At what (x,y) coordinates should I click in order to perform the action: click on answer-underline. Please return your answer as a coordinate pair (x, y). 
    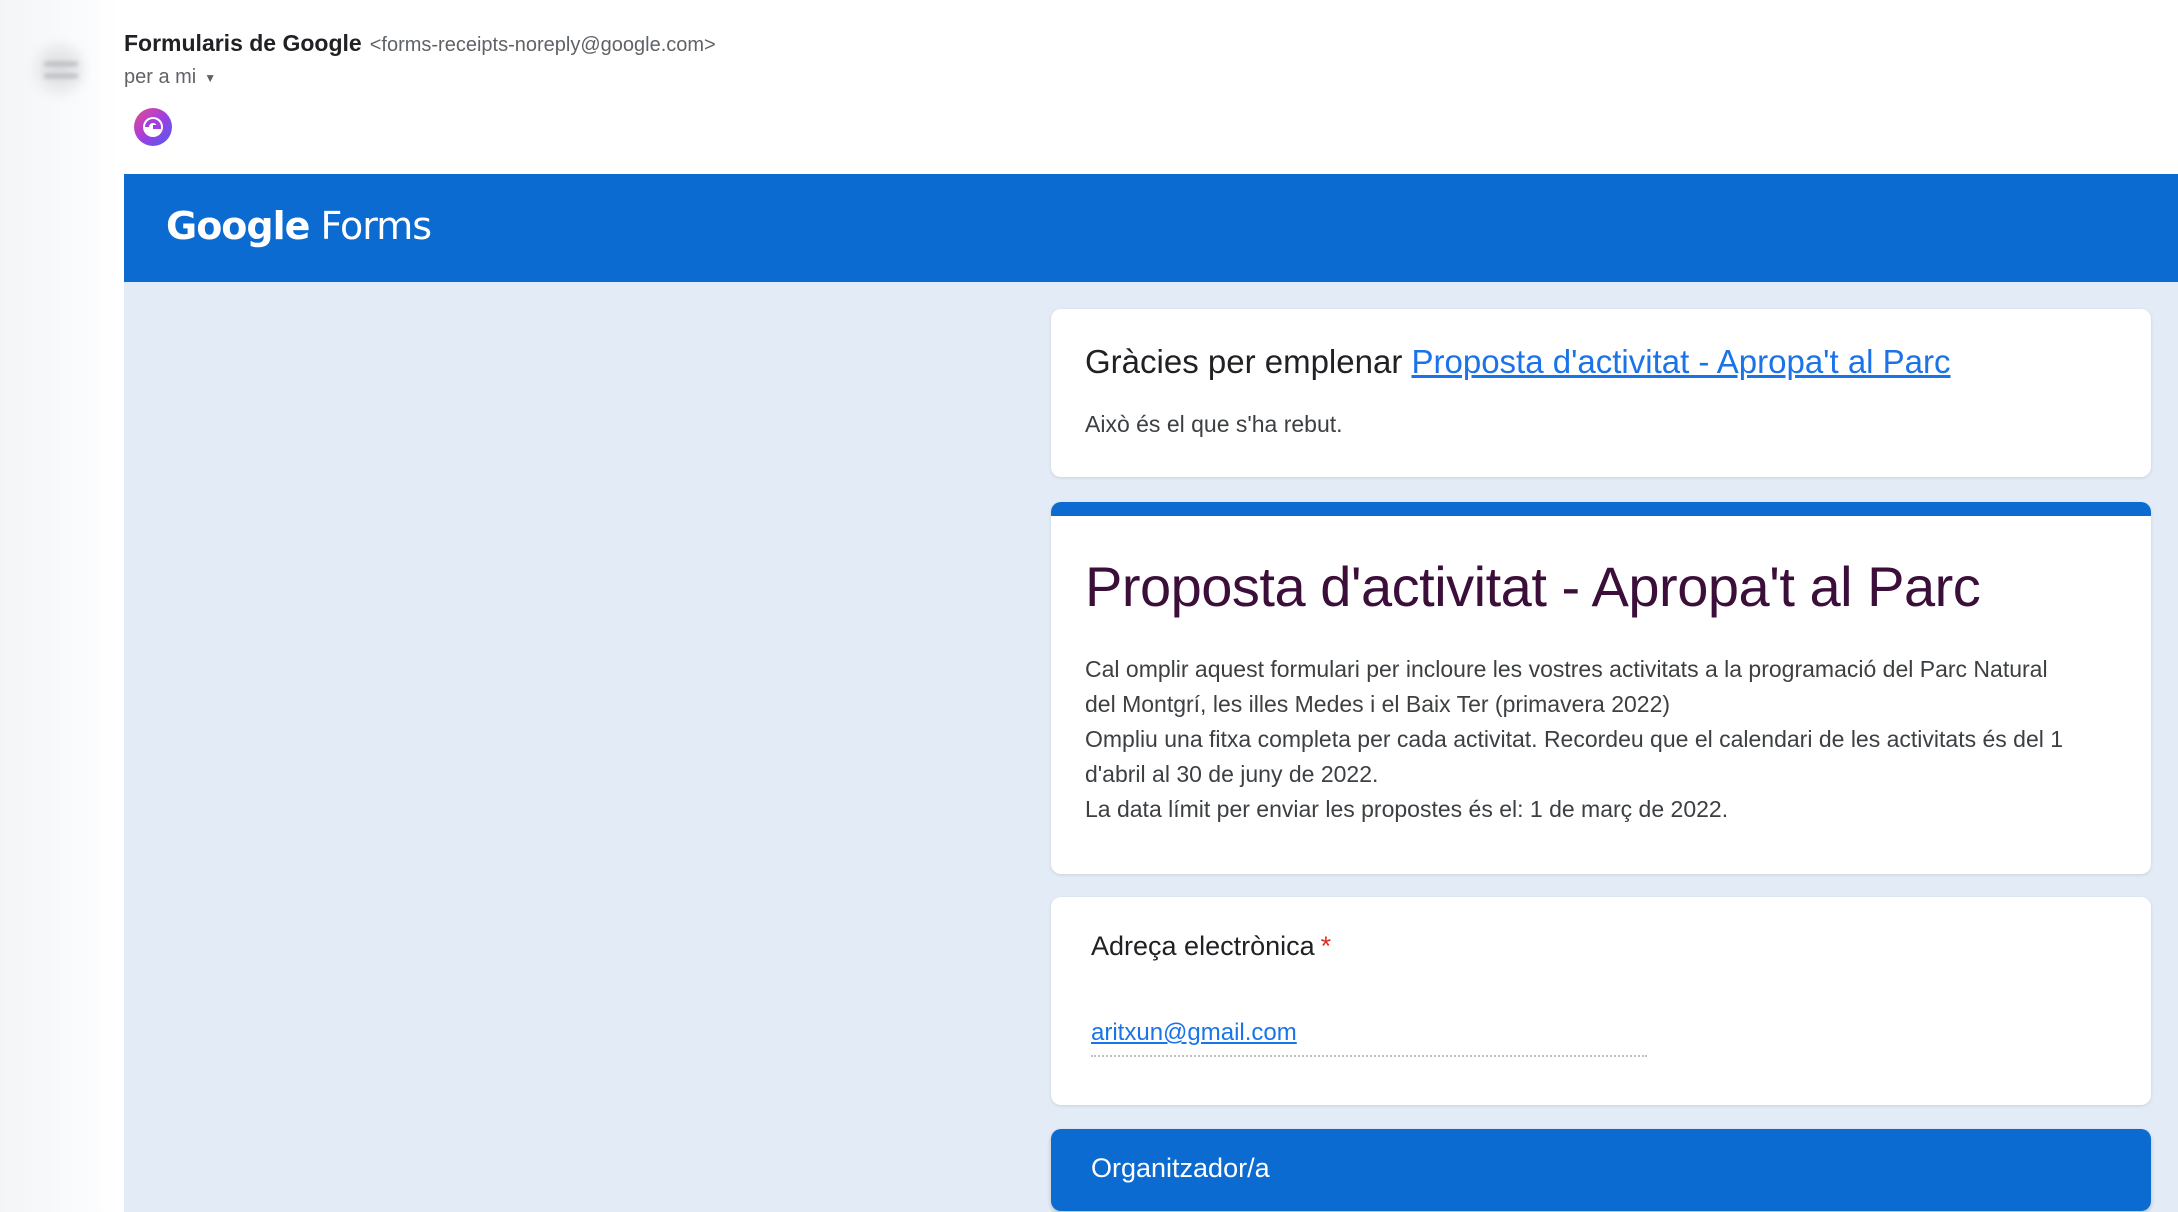
    Looking at the image, I should click on (1369, 1056).